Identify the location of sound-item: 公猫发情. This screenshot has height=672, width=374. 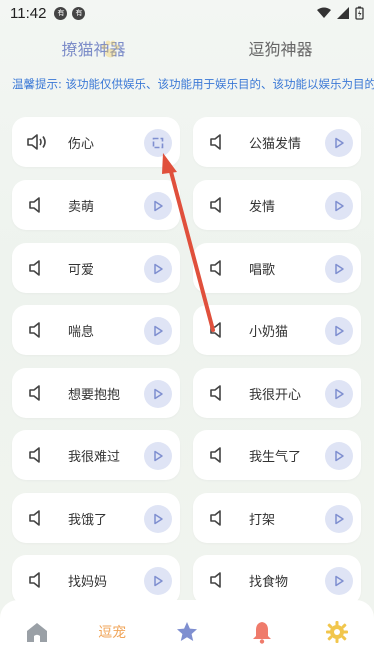
(277, 142).